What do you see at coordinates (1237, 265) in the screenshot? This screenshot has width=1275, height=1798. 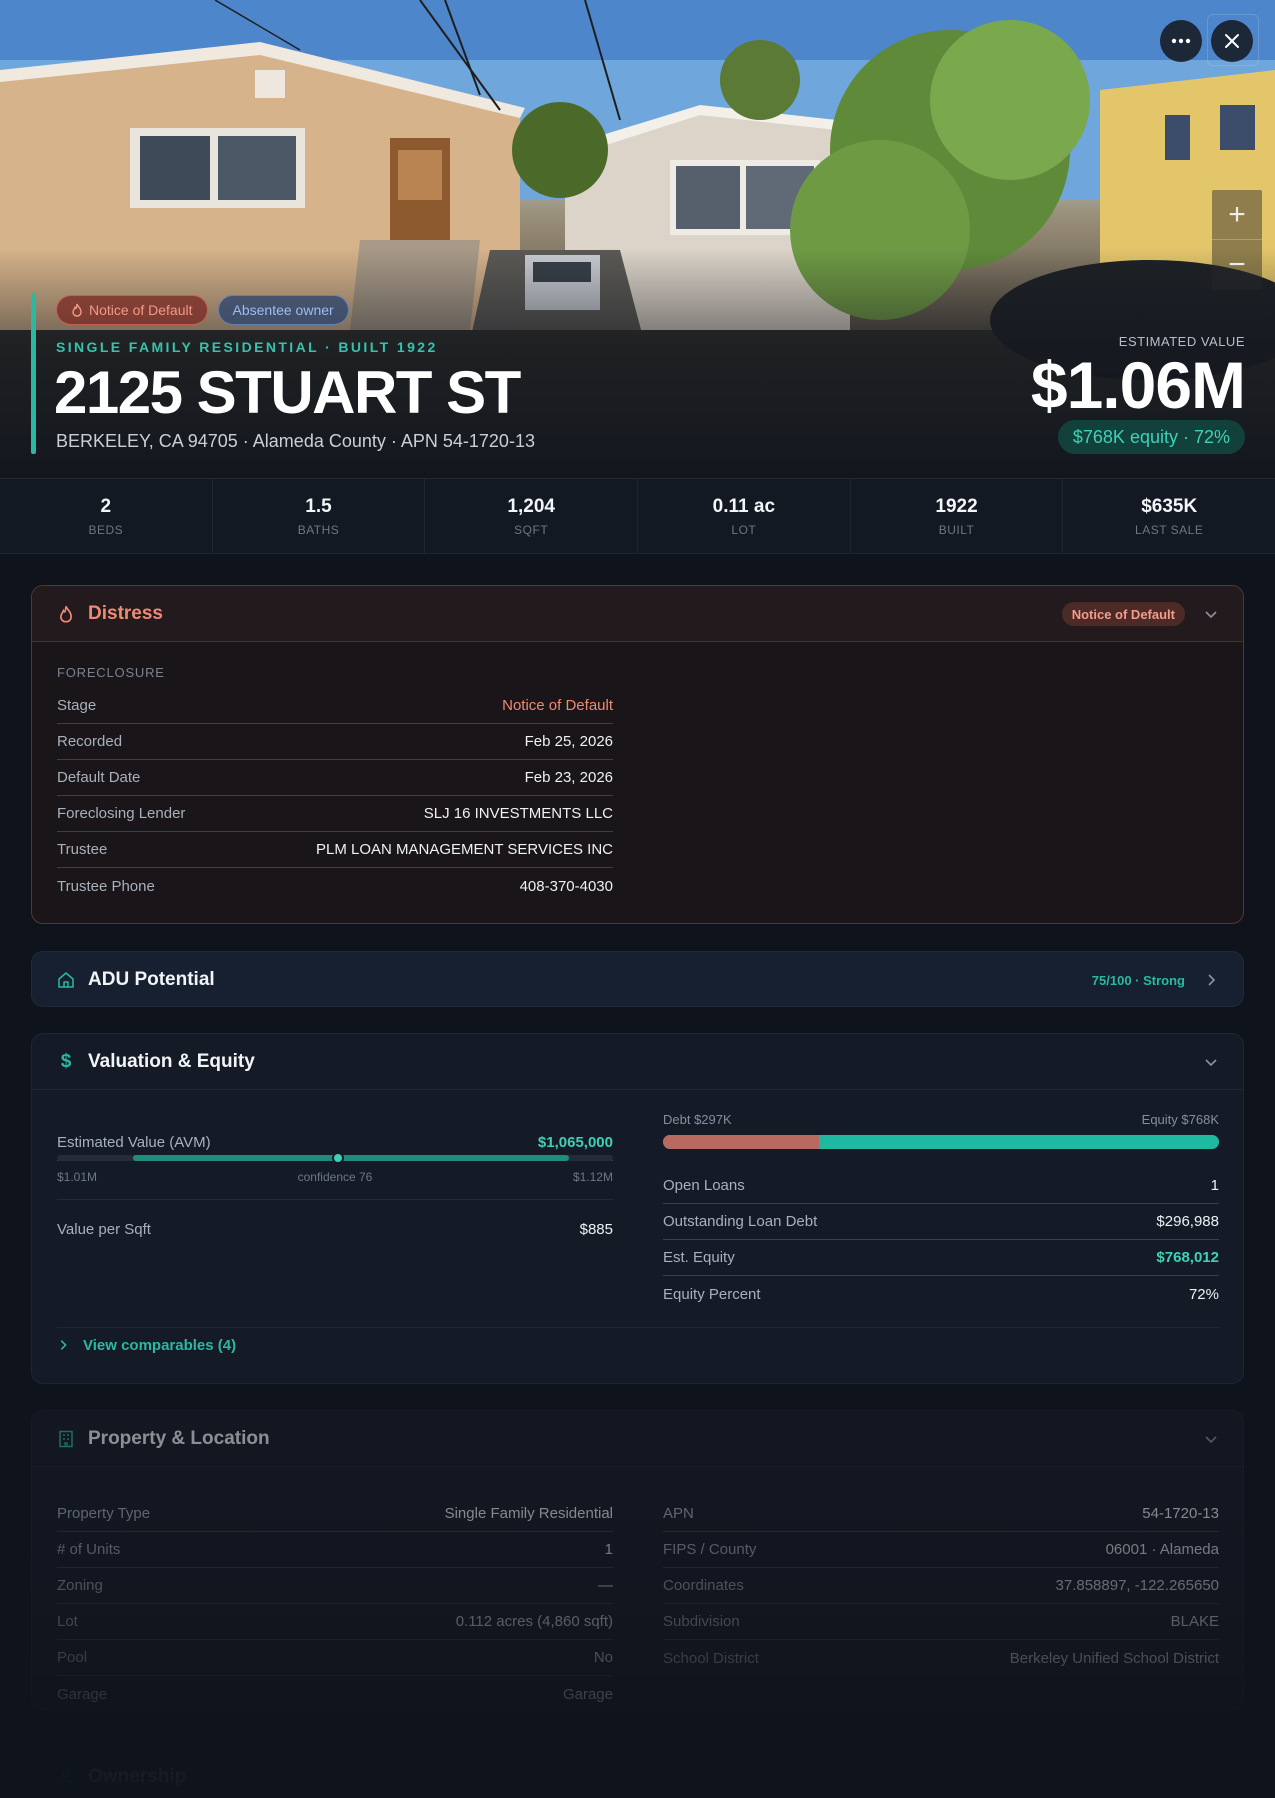 I see `zoom-out-button: −` at bounding box center [1237, 265].